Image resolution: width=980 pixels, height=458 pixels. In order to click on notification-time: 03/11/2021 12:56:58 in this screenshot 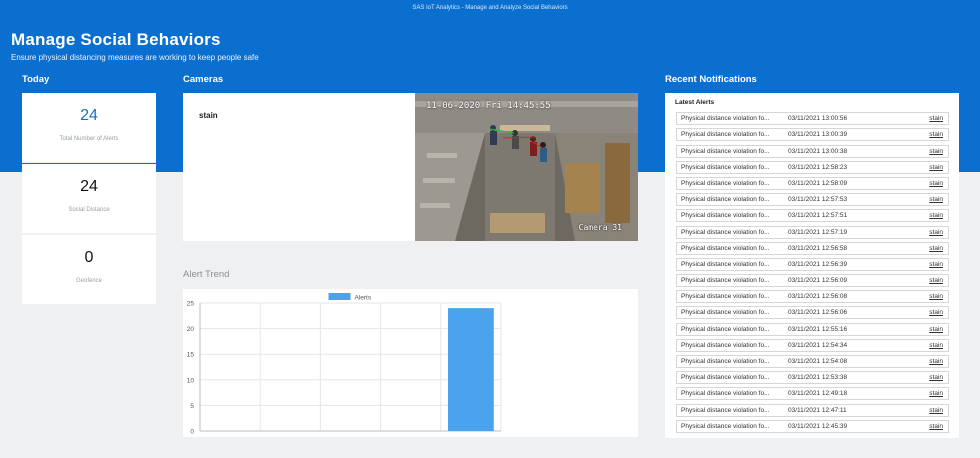, I will do `click(818, 248)`.